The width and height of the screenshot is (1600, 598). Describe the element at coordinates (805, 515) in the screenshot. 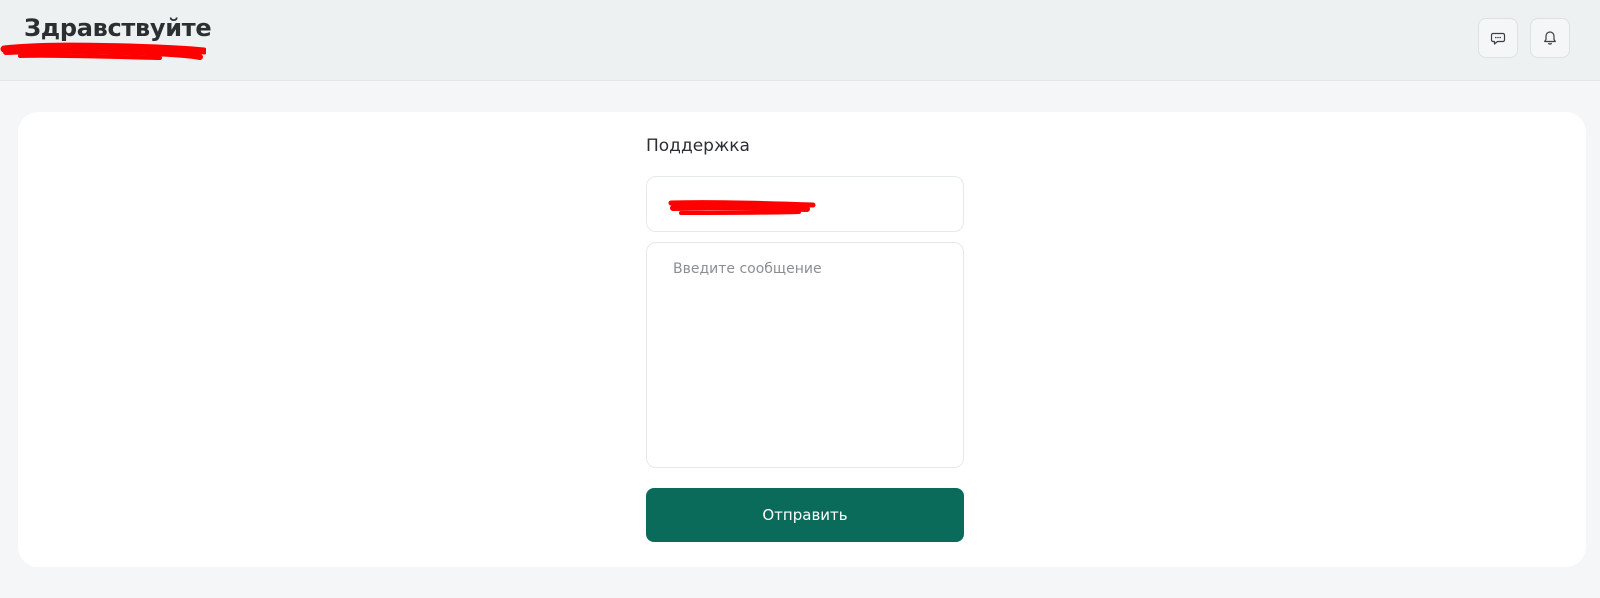

I see `send-button: Отправить` at that location.